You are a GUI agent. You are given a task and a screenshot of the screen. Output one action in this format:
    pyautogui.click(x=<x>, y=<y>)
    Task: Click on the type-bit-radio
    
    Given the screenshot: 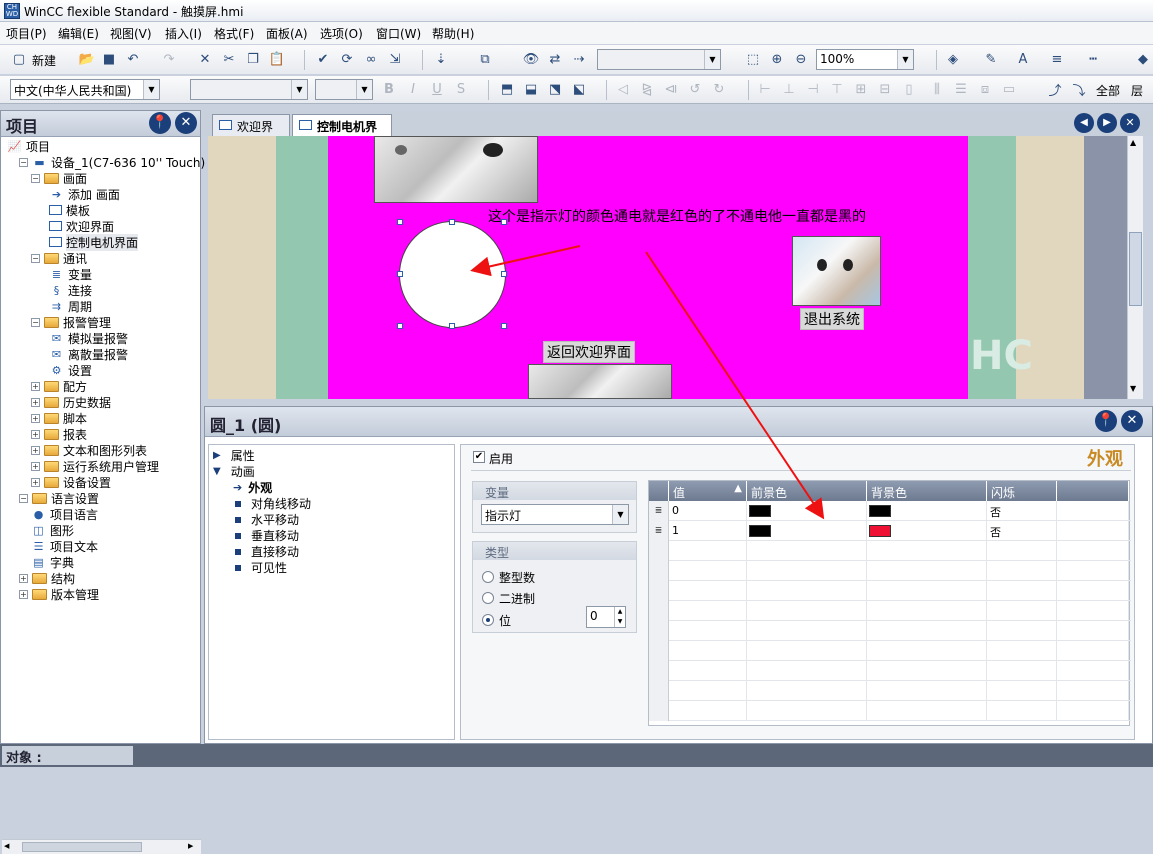 What is the action you would take?
    pyautogui.click(x=488, y=620)
    